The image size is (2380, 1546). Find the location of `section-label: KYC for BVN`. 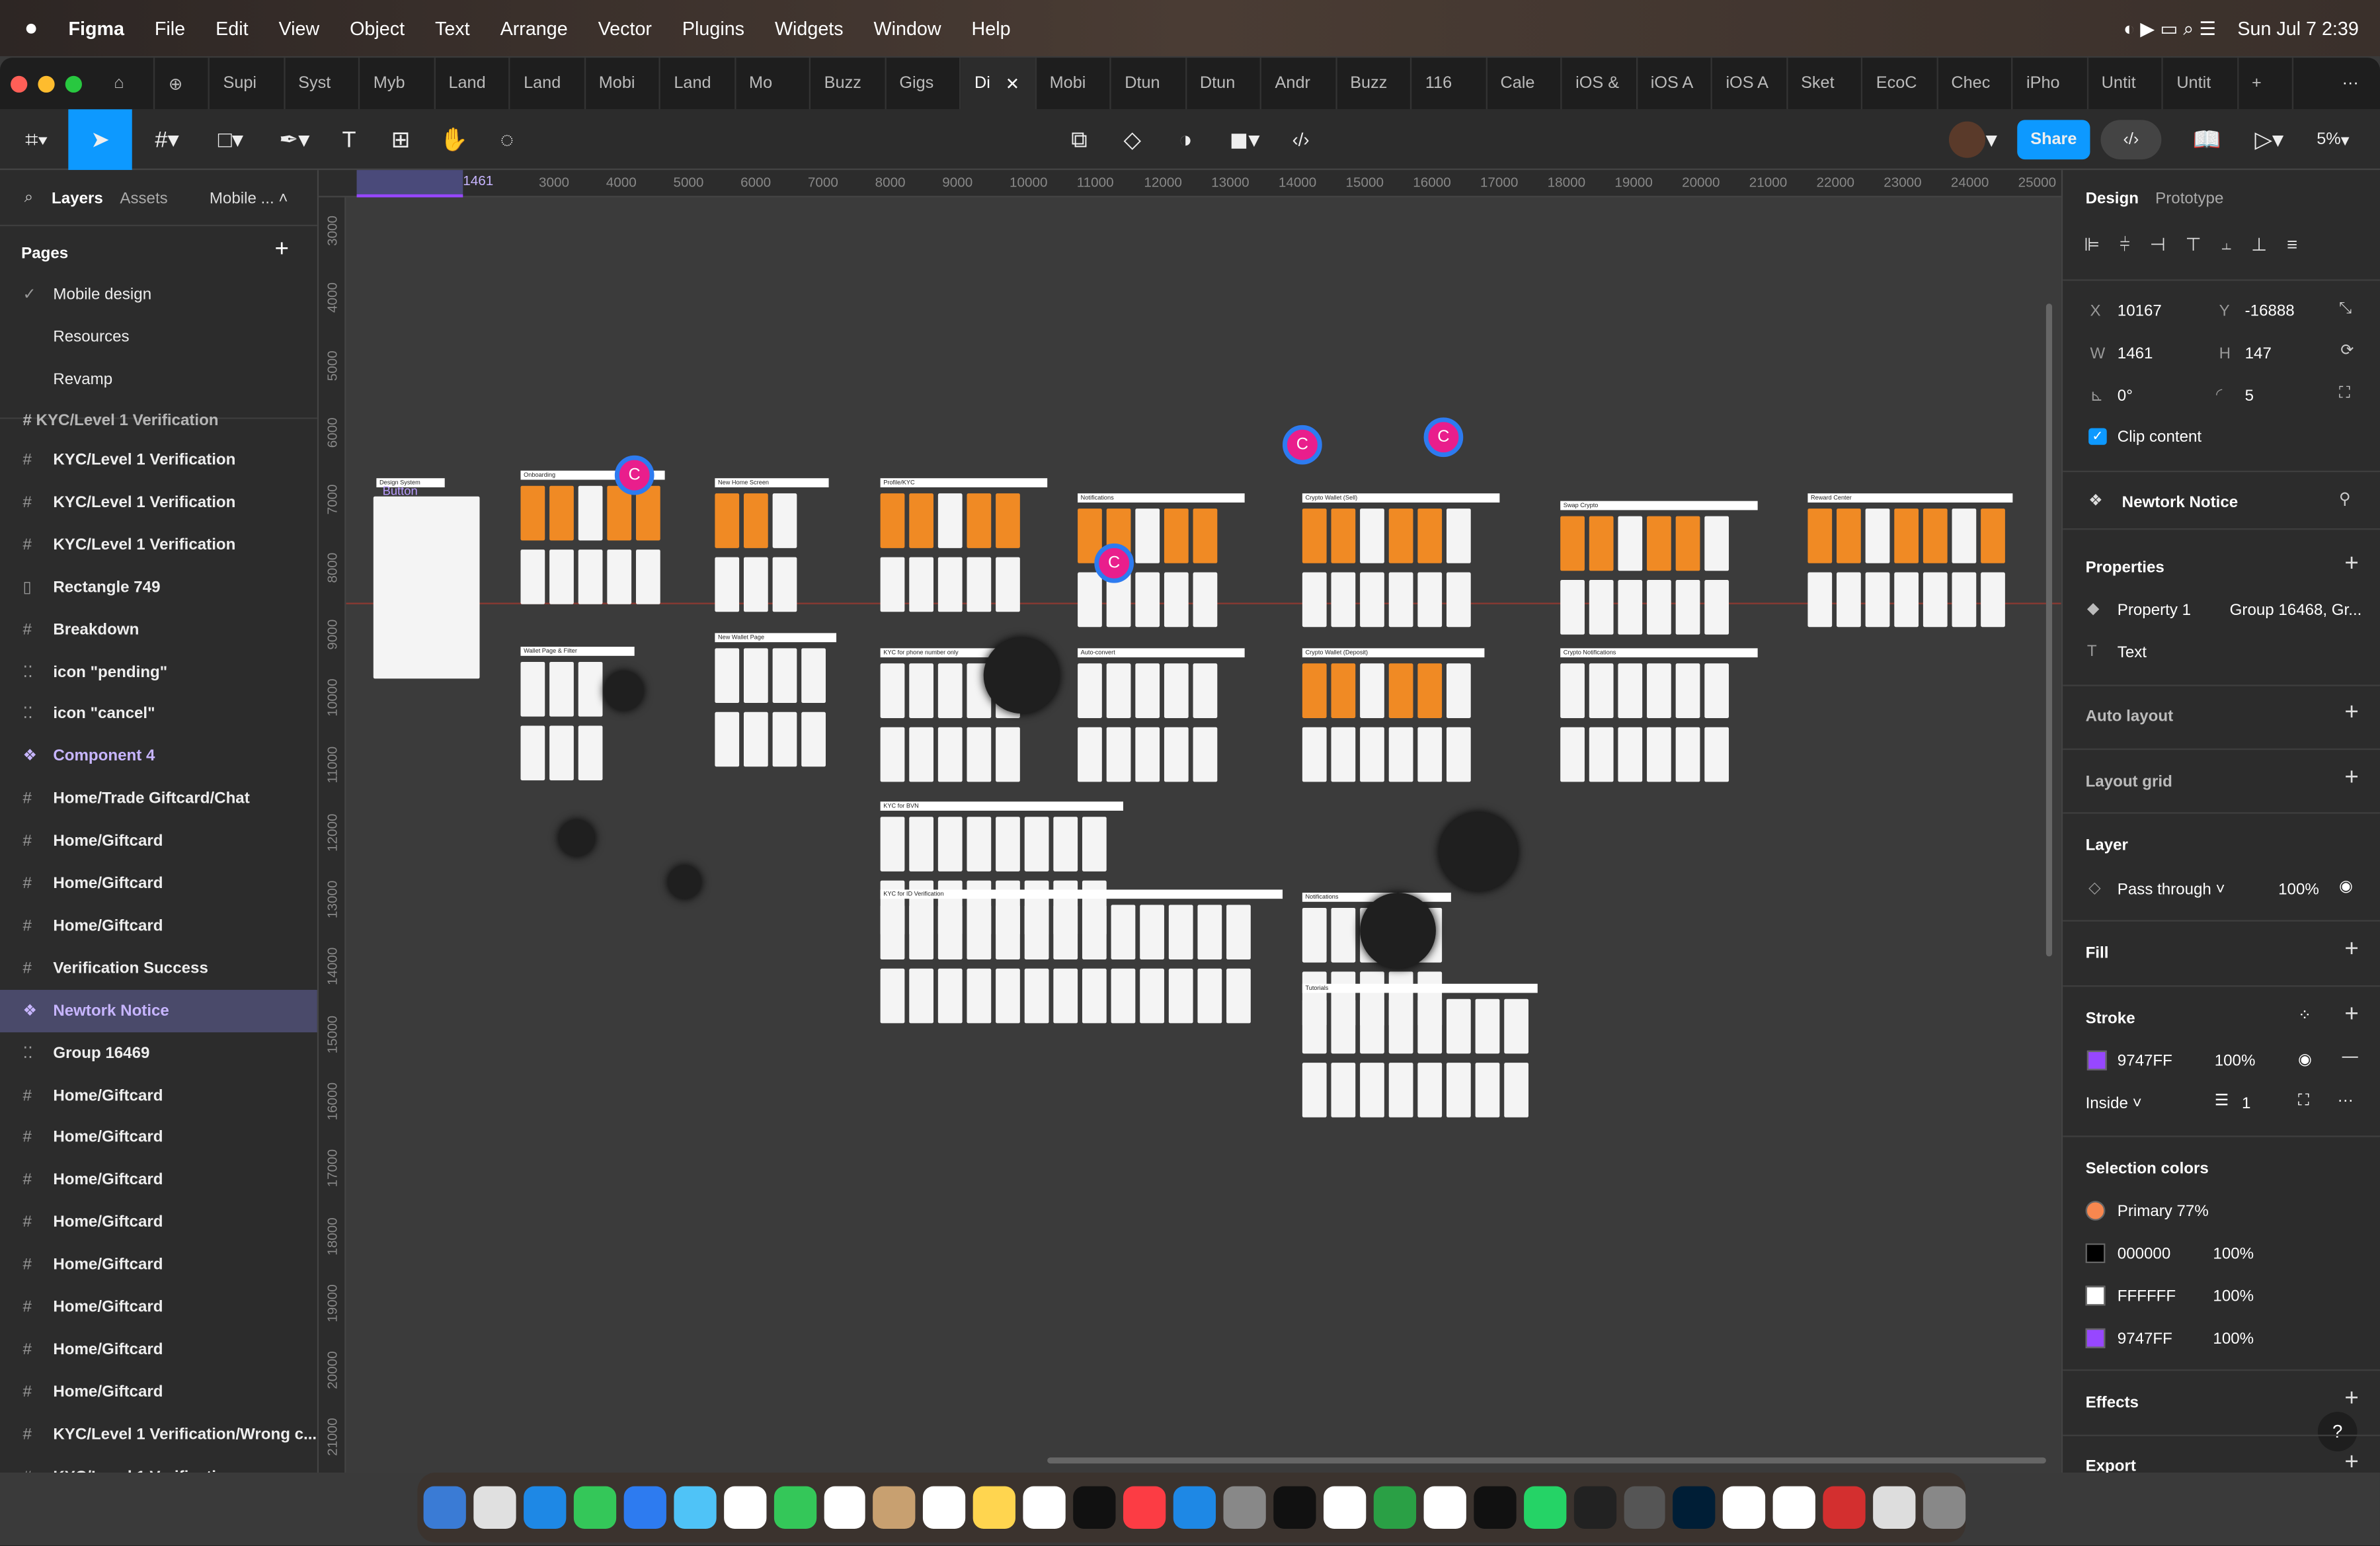

section-label: KYC for BVN is located at coordinates (1001, 806).